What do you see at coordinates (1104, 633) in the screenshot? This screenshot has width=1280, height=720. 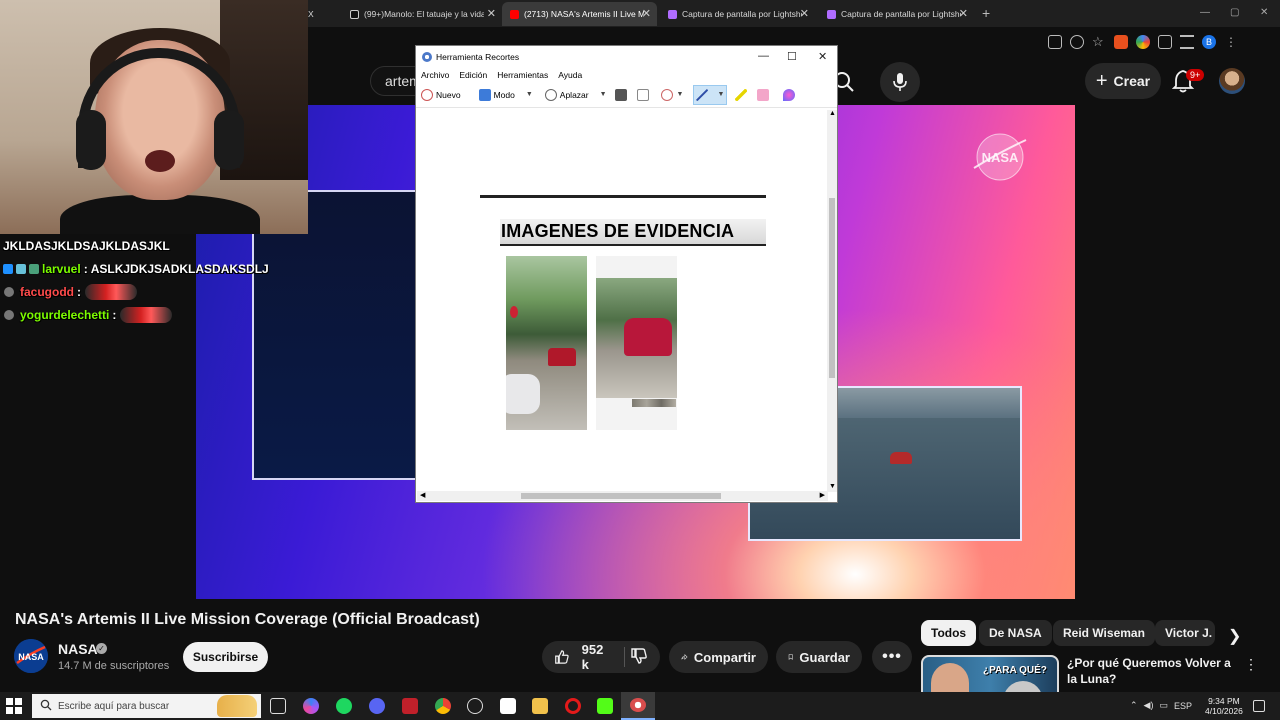 I see `chip-reid-wiseman: Reid Wiseman` at bounding box center [1104, 633].